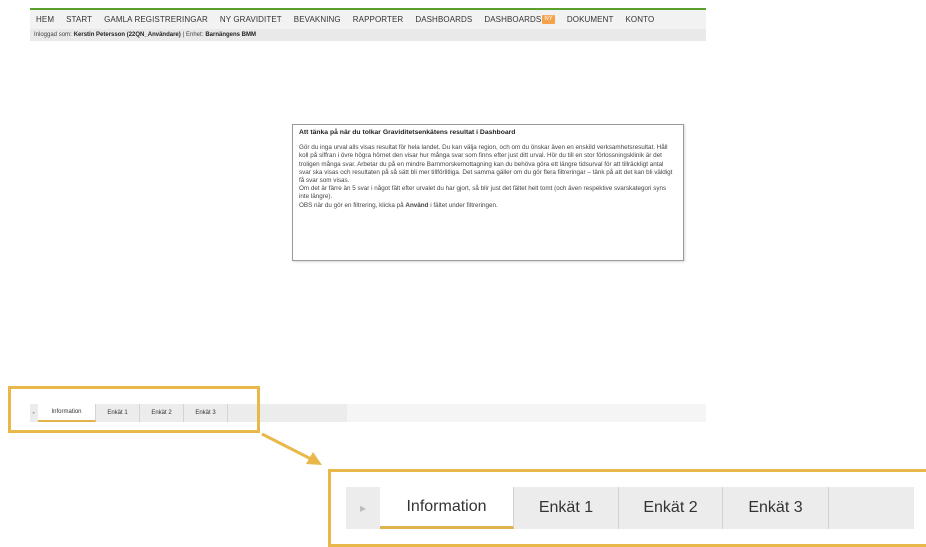 This screenshot has height=547, width=926. Describe the element at coordinates (291, 448) in the screenshot. I see `arrow-icon` at that location.